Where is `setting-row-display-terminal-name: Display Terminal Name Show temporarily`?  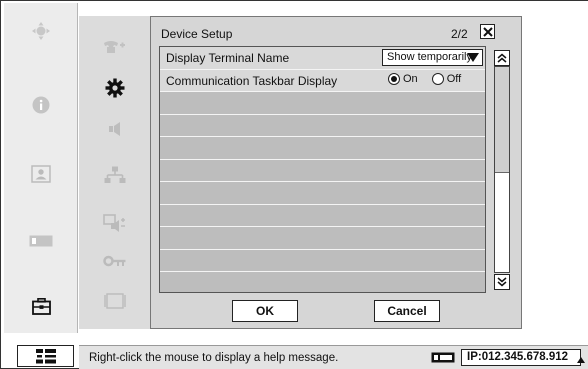
setting-row-display-terminal-name: Display Terminal Name Show temporarily is located at coordinates (322, 58).